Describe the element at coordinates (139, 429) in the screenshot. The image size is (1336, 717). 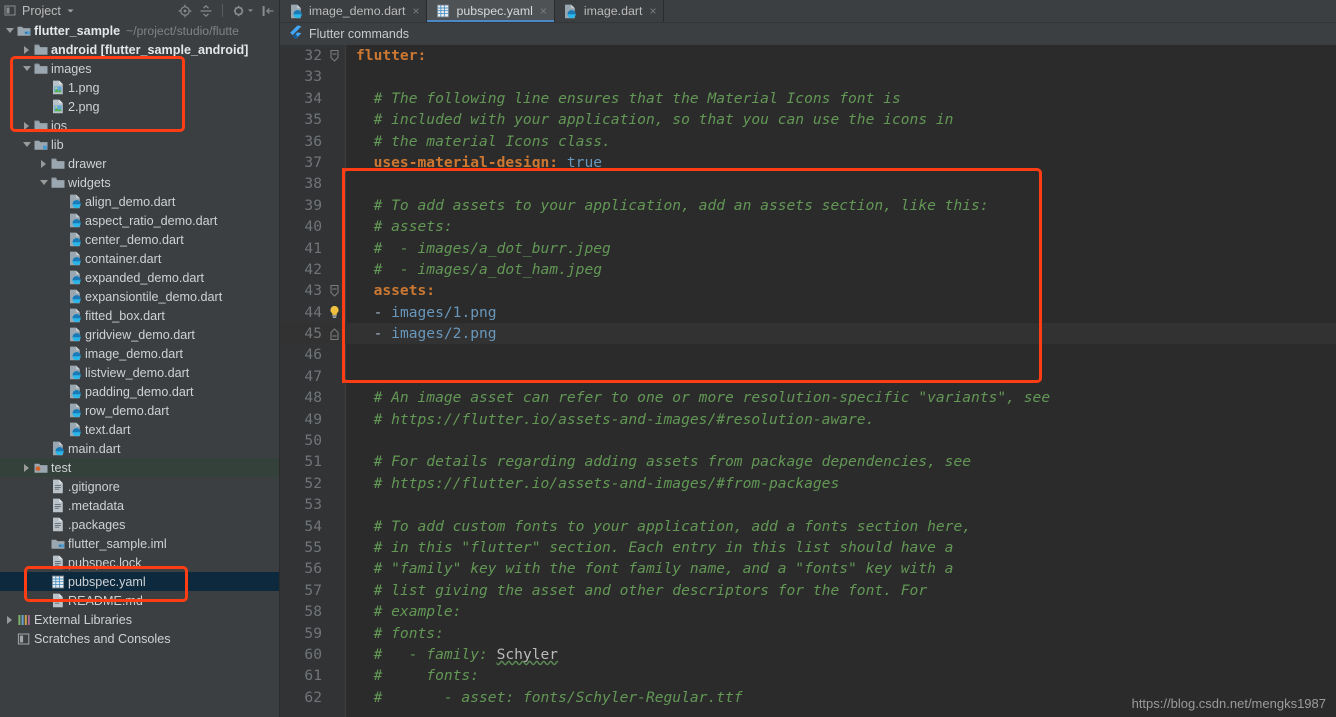
I see `tree-row: text.dart` at that location.